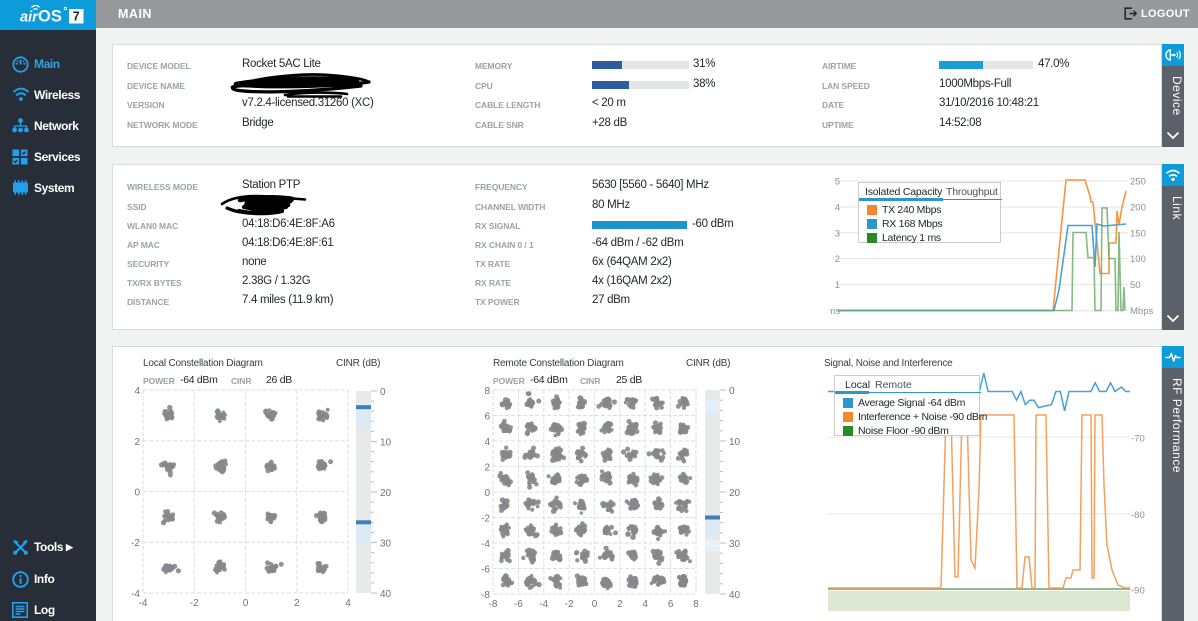 The width and height of the screenshot is (1198, 621). Describe the element at coordinates (1138, 590) in the screenshot. I see `svg-text: -90` at that location.